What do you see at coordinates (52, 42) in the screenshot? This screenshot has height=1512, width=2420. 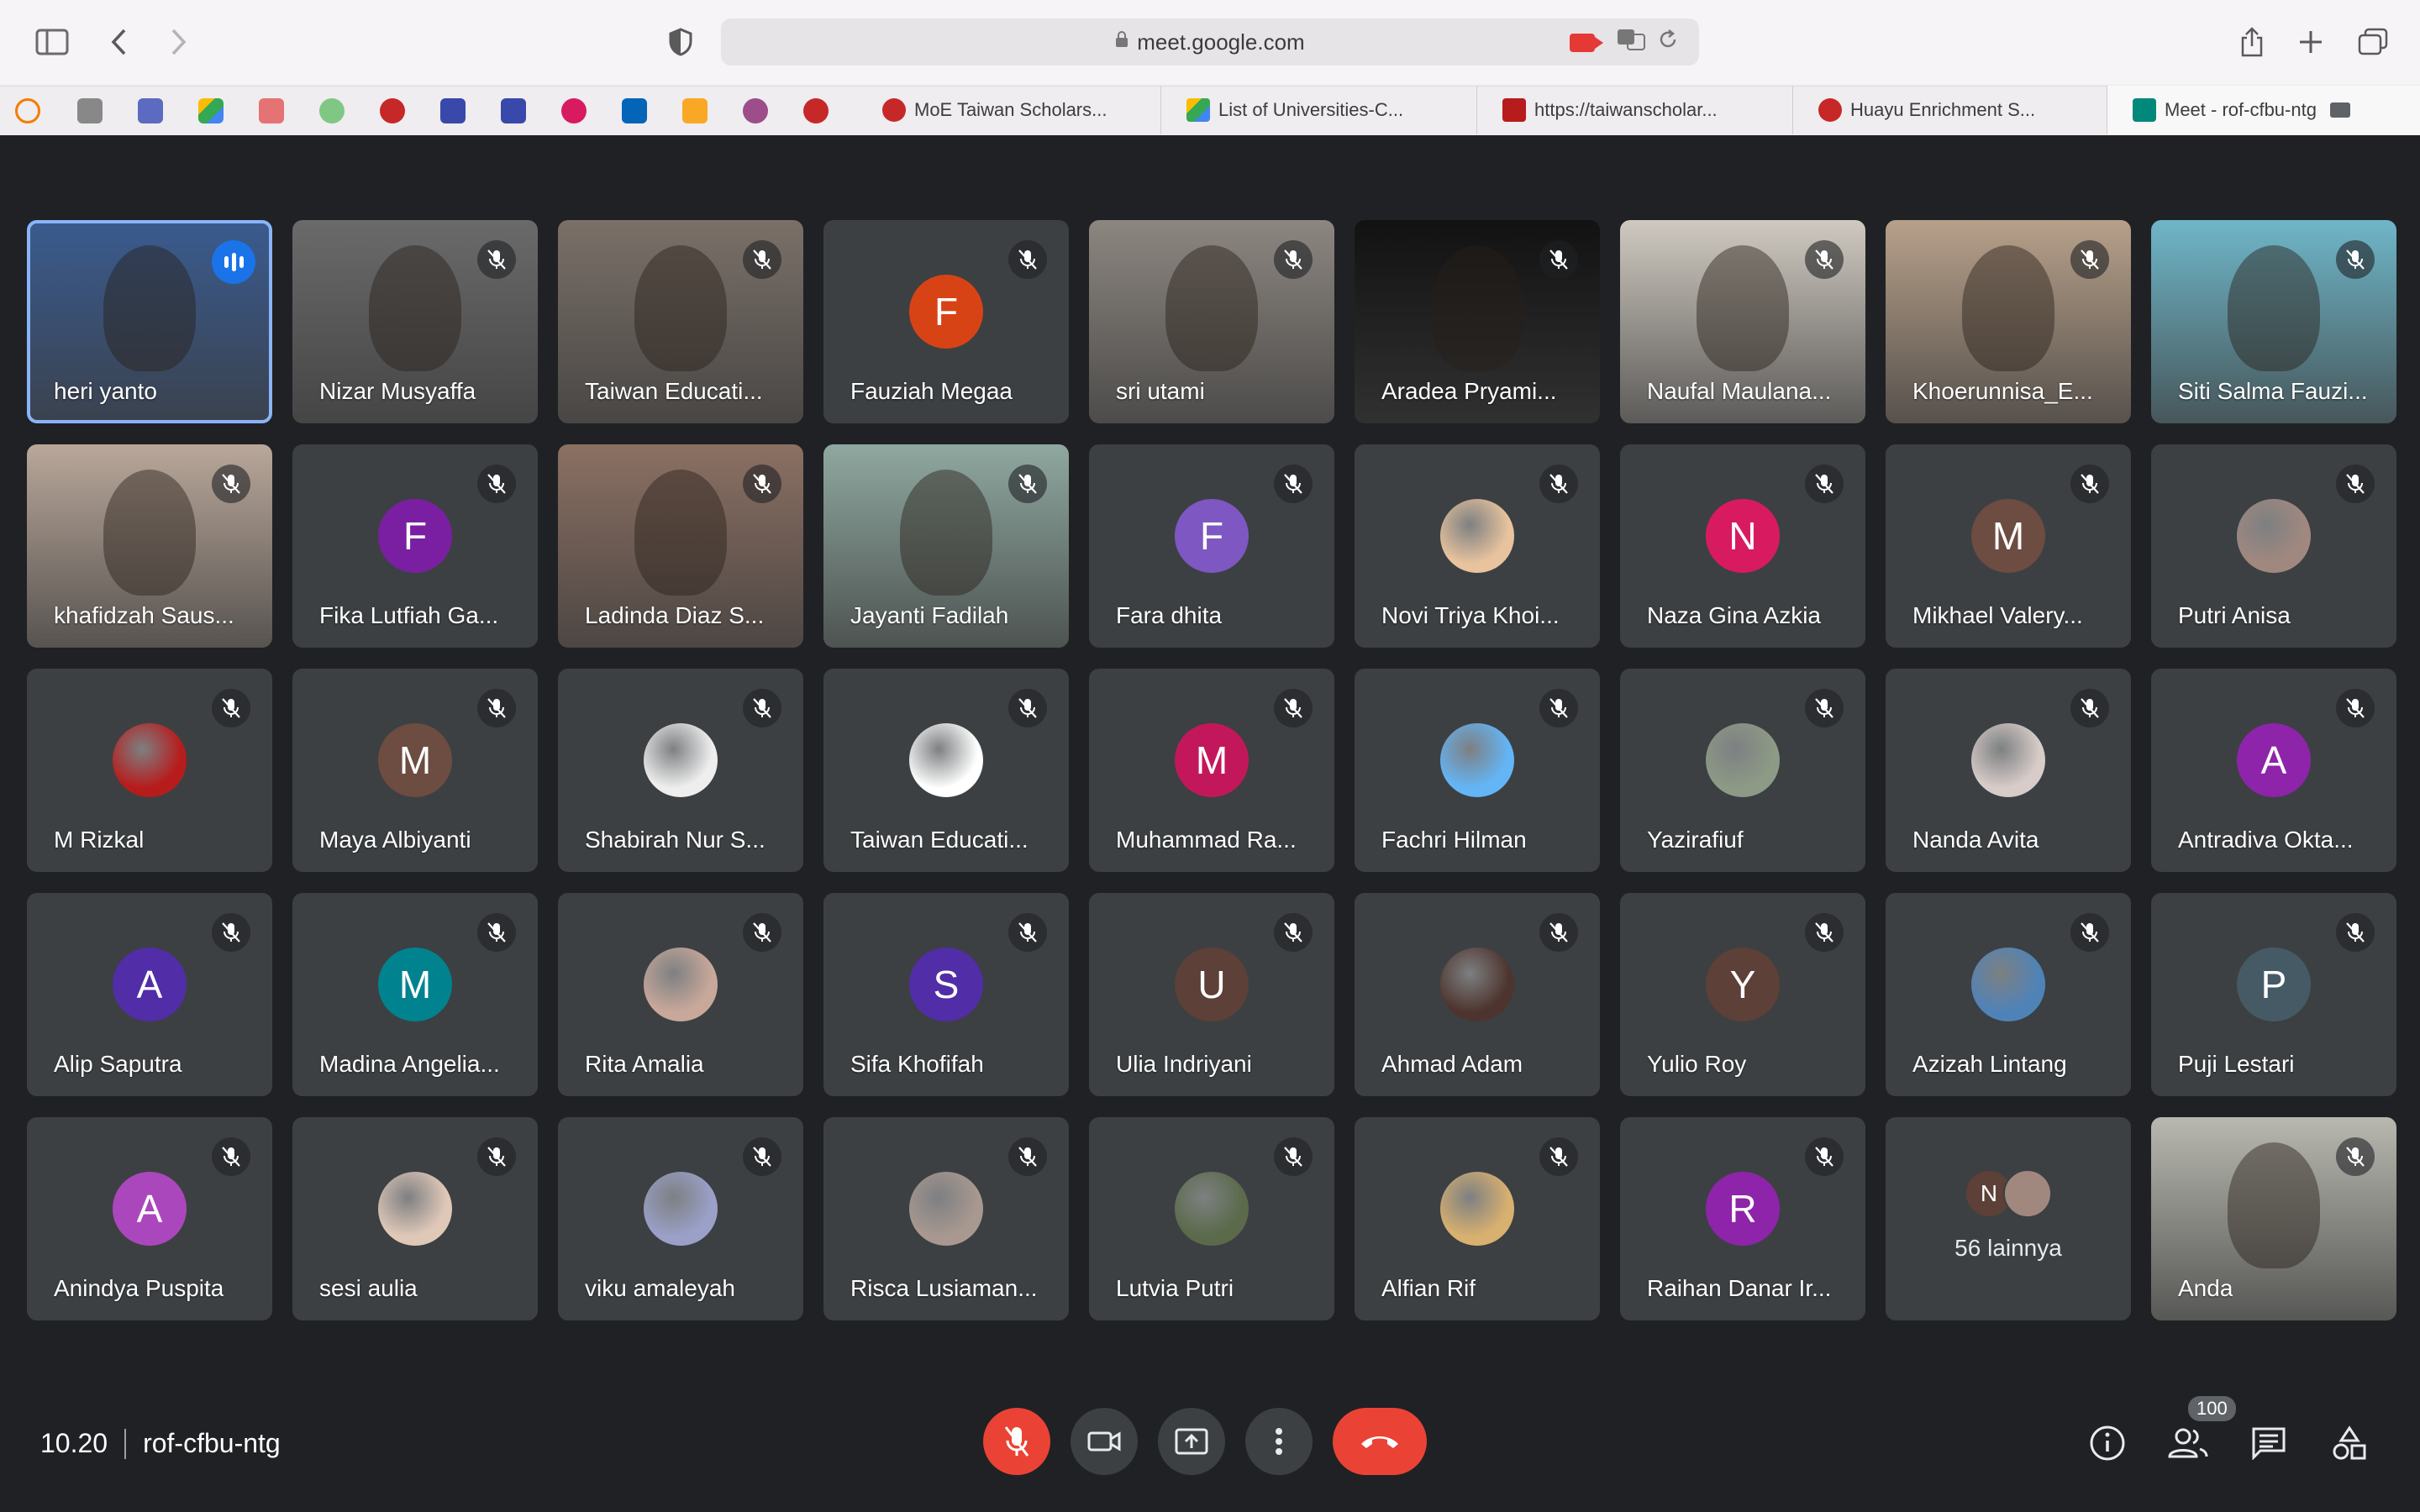 I see `sidebar-icon` at bounding box center [52, 42].